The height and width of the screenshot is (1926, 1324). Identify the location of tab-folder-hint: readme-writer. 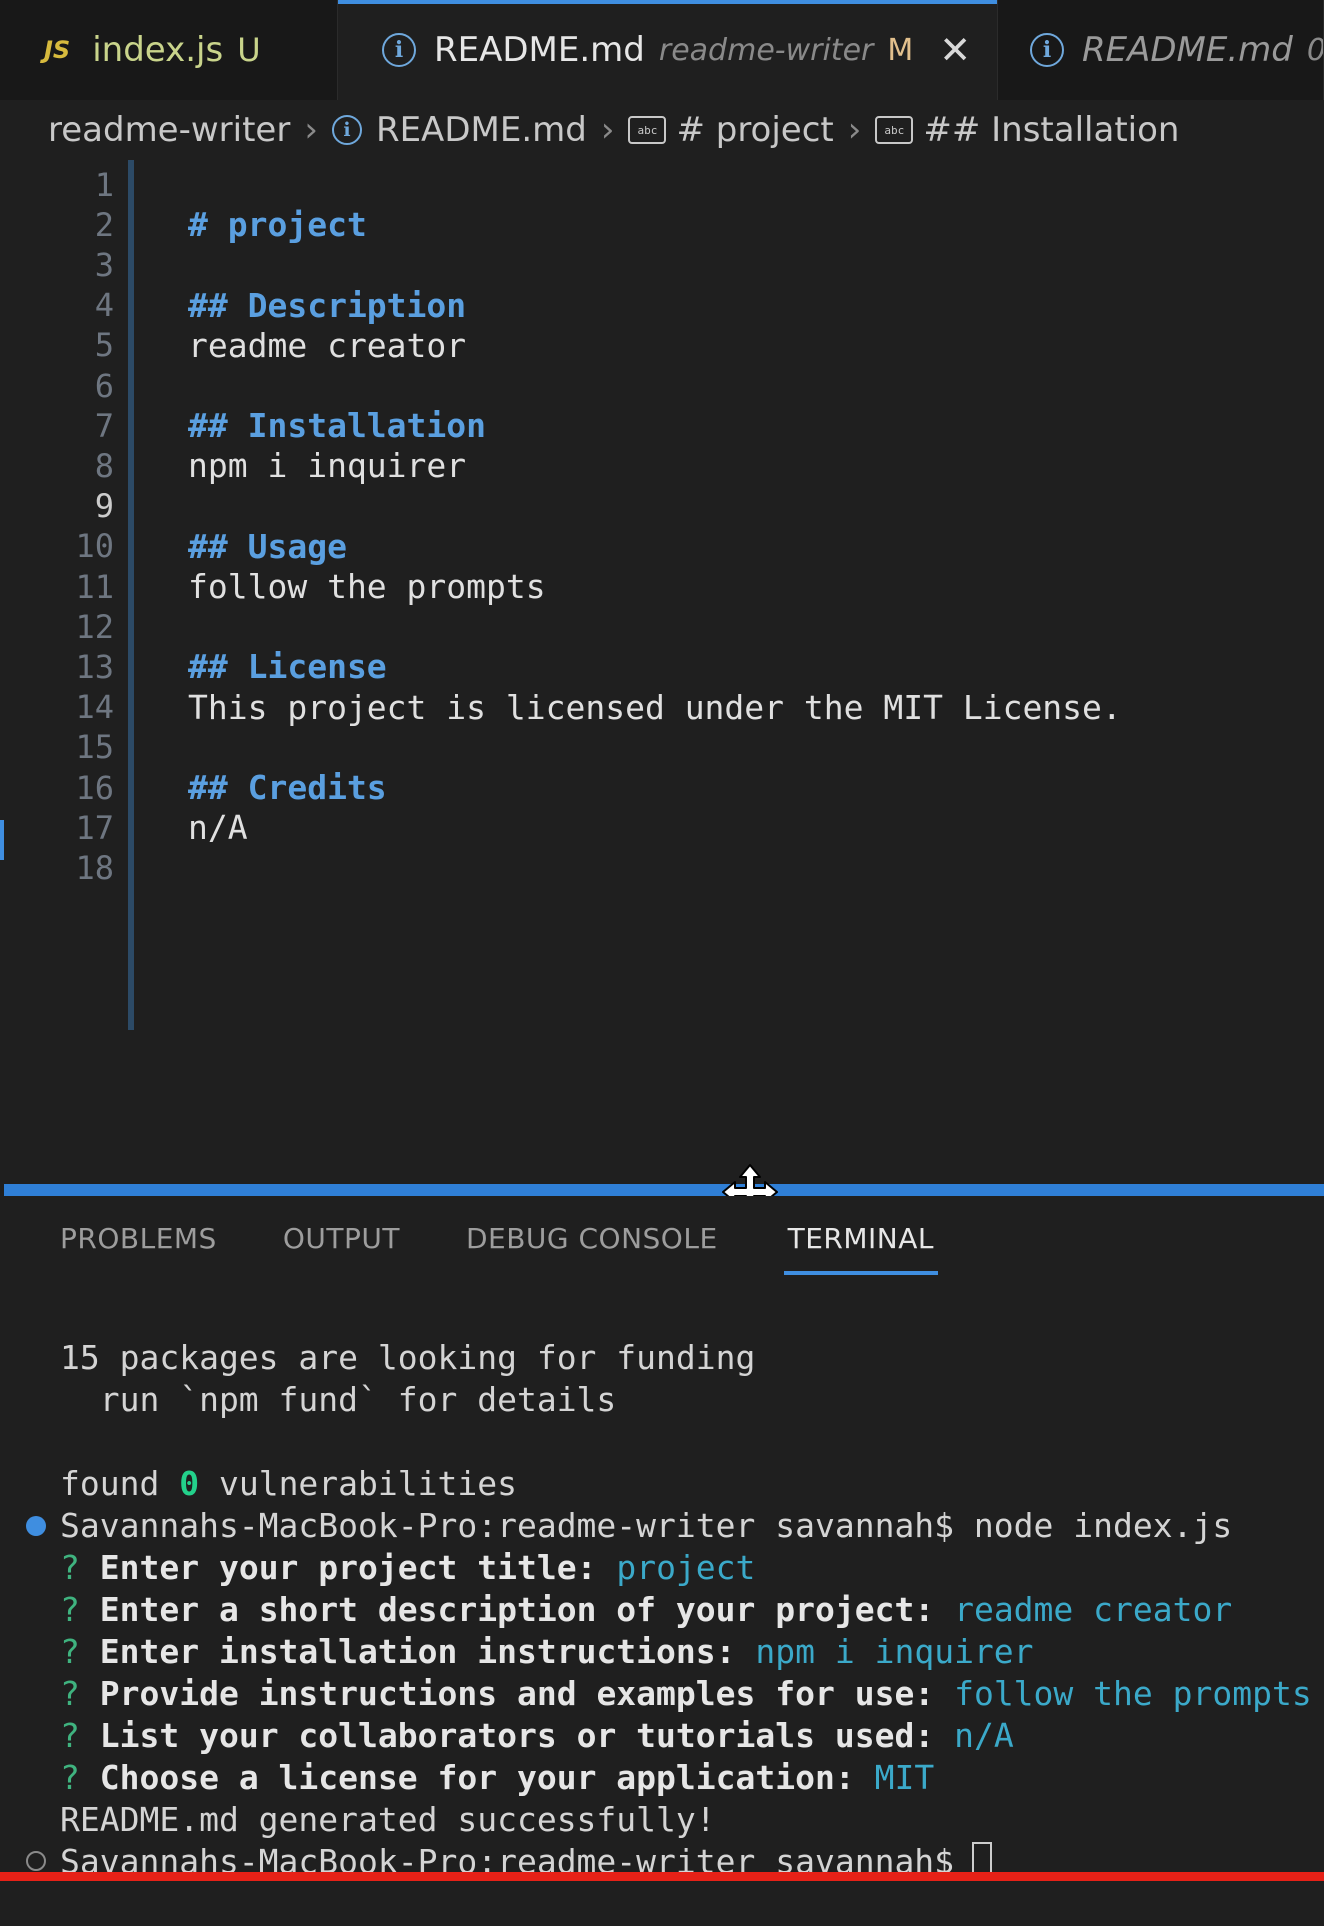
(766, 50).